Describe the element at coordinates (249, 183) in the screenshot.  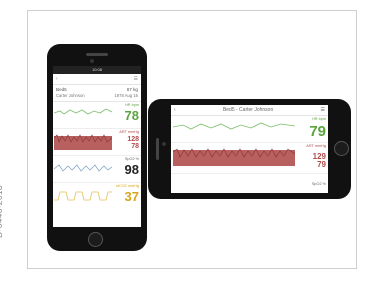
I see `landscape-spo2-tile: SpO2 %` at that location.